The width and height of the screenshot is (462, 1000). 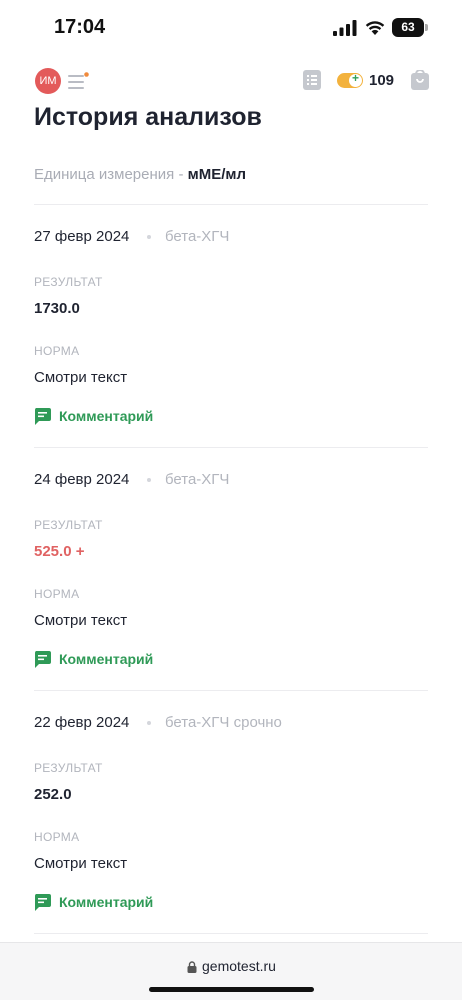 I want to click on bonus-count: 109, so click(x=381, y=80).